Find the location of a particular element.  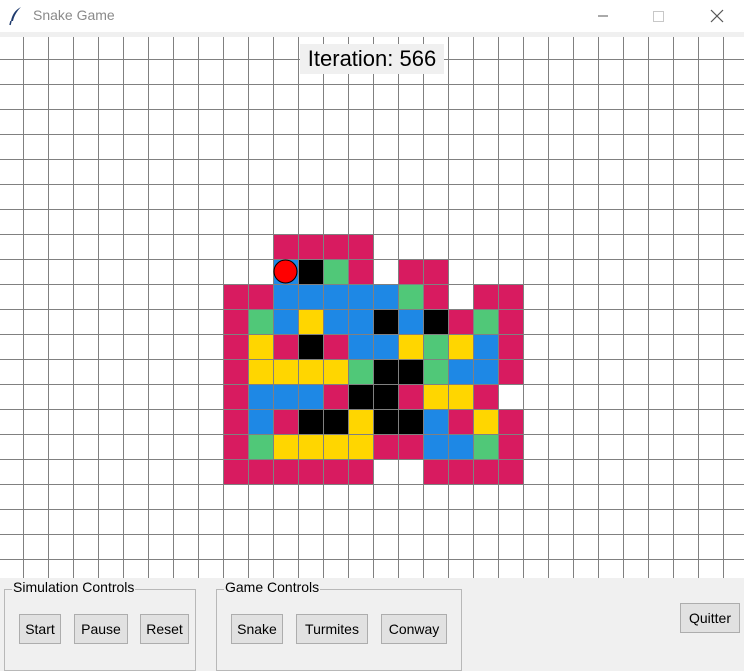

maximize-icon is located at coordinates (658, 16).